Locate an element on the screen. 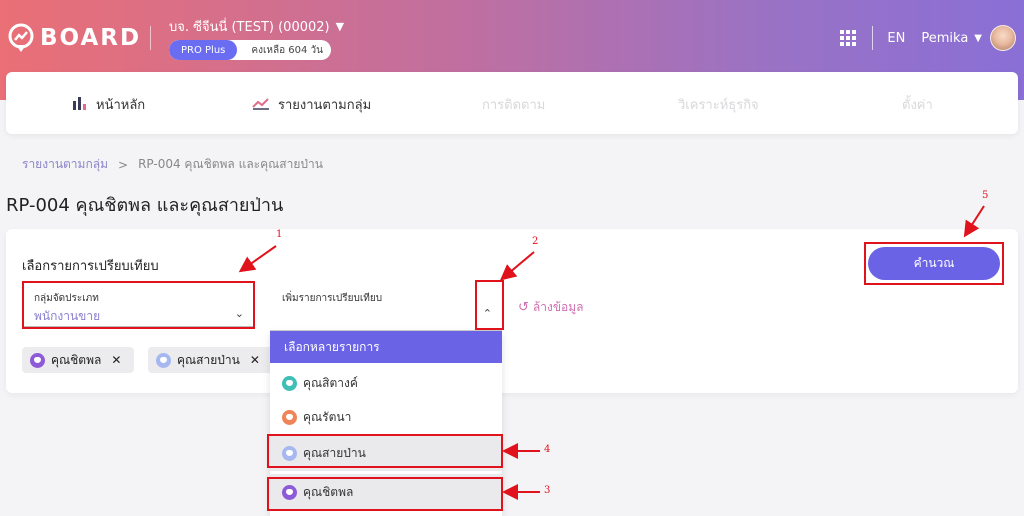  nav-item-business-analysis: วิเคราะห์ธุรกิจ is located at coordinates (718, 104).